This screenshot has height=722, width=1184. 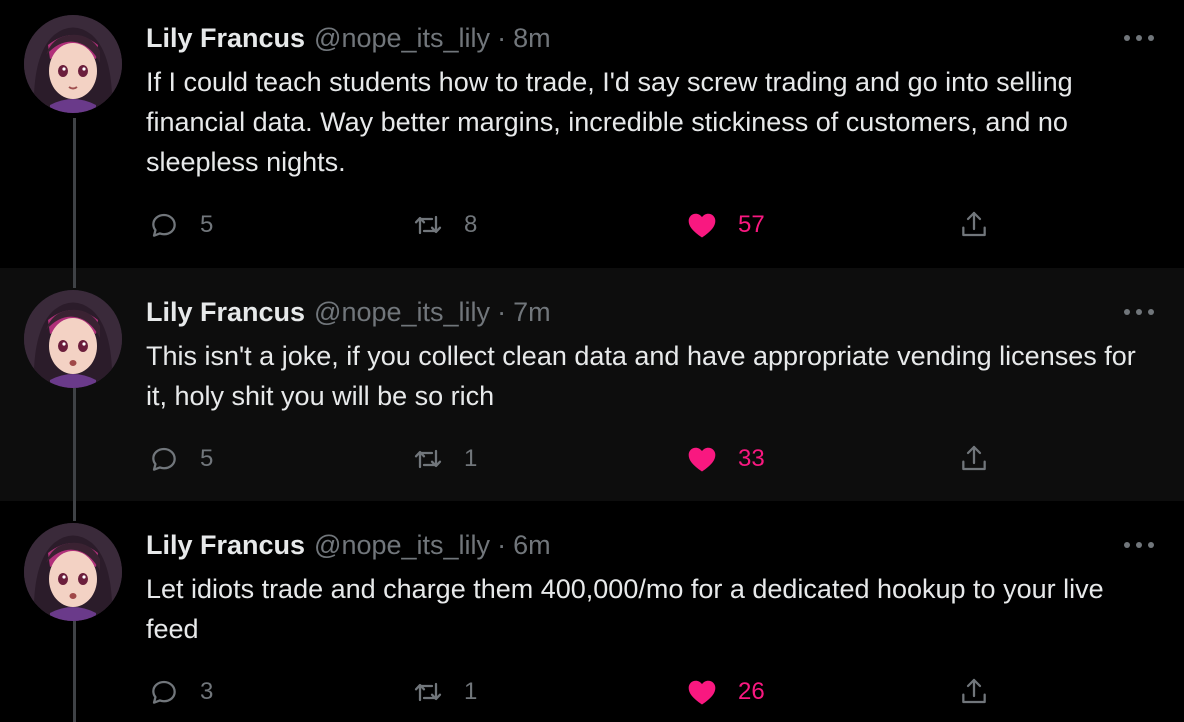 I want to click on like-button: 26, so click(x=725, y=692).